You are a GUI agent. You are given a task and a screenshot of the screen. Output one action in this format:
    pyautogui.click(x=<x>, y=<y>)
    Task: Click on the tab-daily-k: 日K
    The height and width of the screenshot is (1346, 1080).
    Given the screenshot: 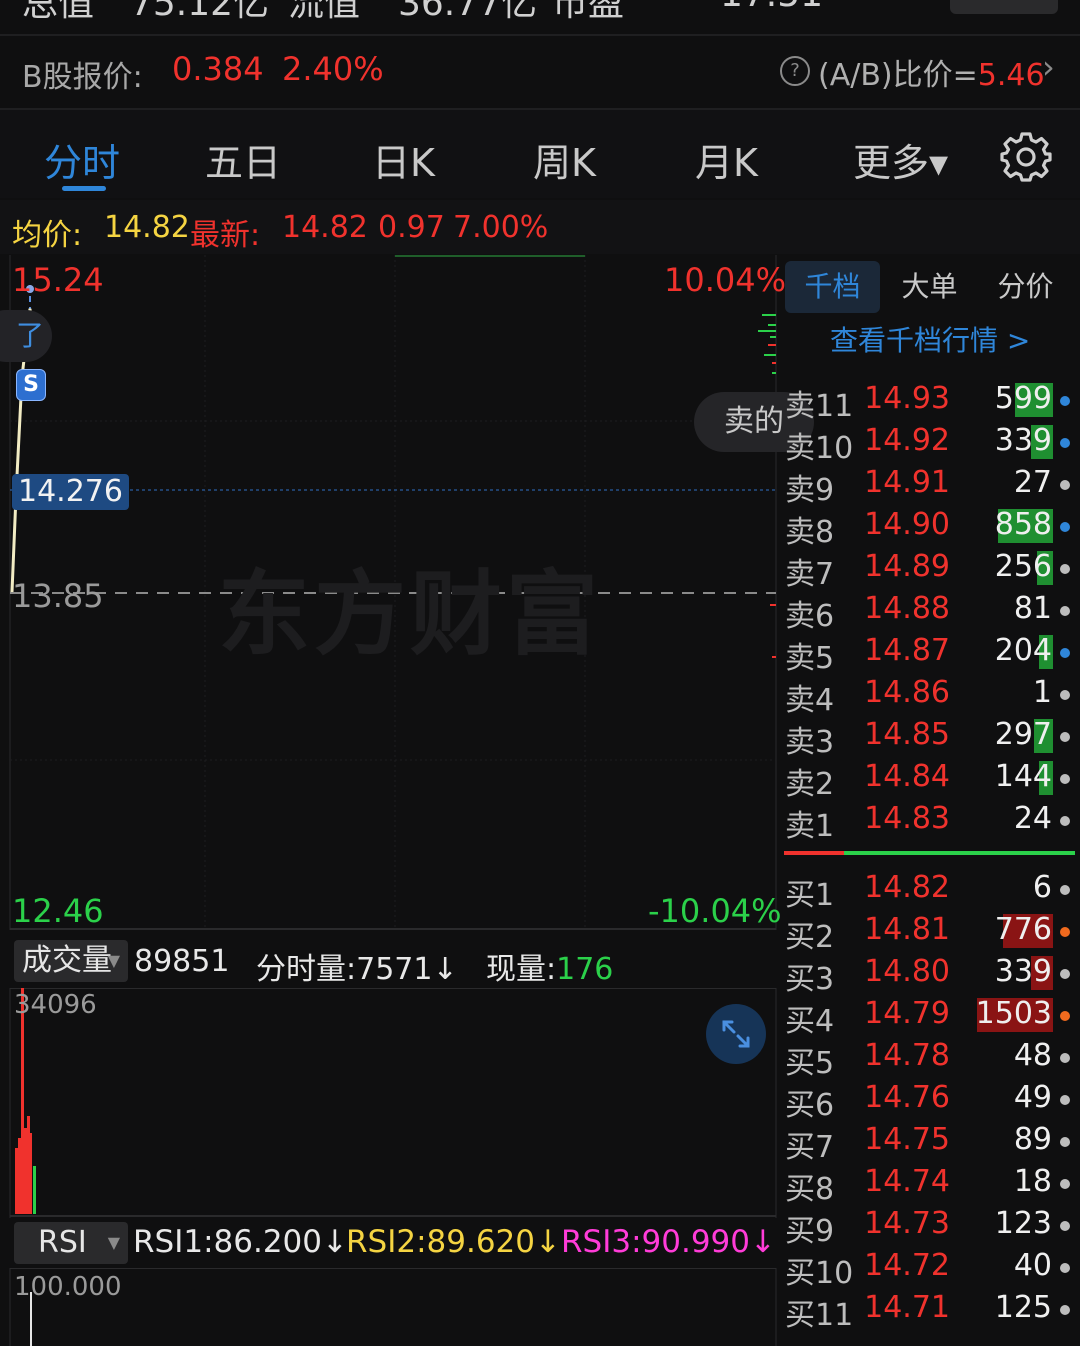 What is the action you would take?
    pyautogui.click(x=403, y=159)
    